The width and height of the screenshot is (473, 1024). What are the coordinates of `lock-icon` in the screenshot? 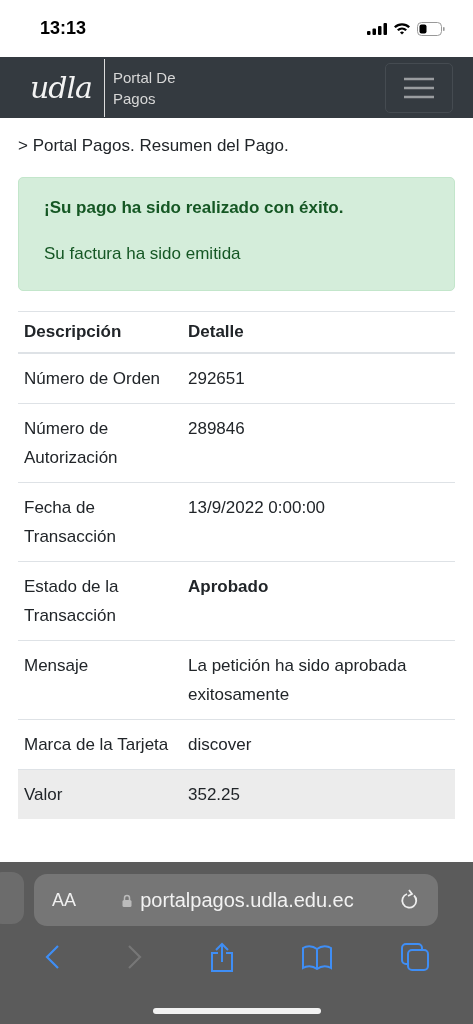 It's located at (127, 900).